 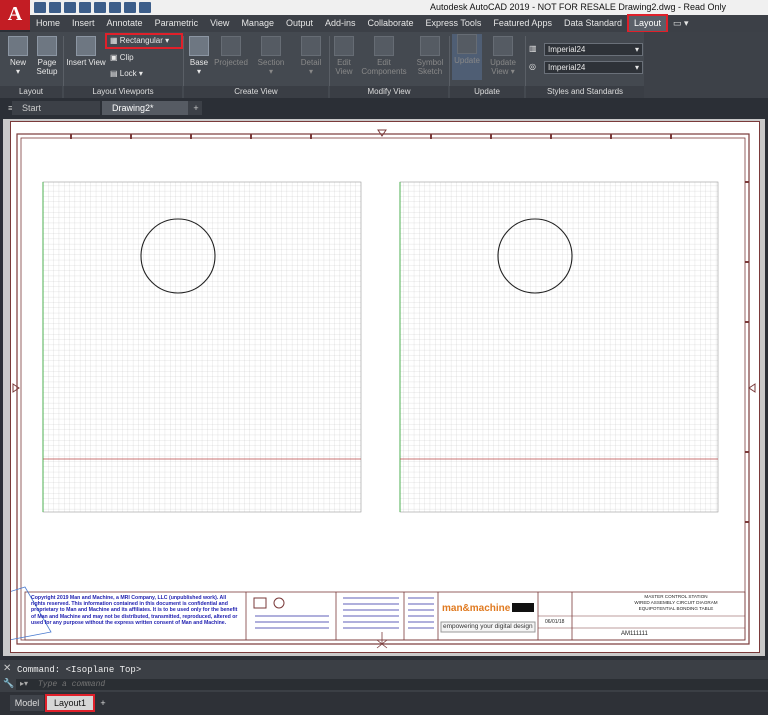 What do you see at coordinates (79, 670) in the screenshot?
I see `command-history: Command: <Isoplane Top>` at bounding box center [79, 670].